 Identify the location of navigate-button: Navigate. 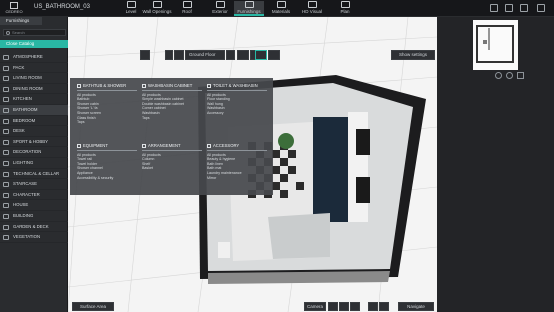
(416, 306).